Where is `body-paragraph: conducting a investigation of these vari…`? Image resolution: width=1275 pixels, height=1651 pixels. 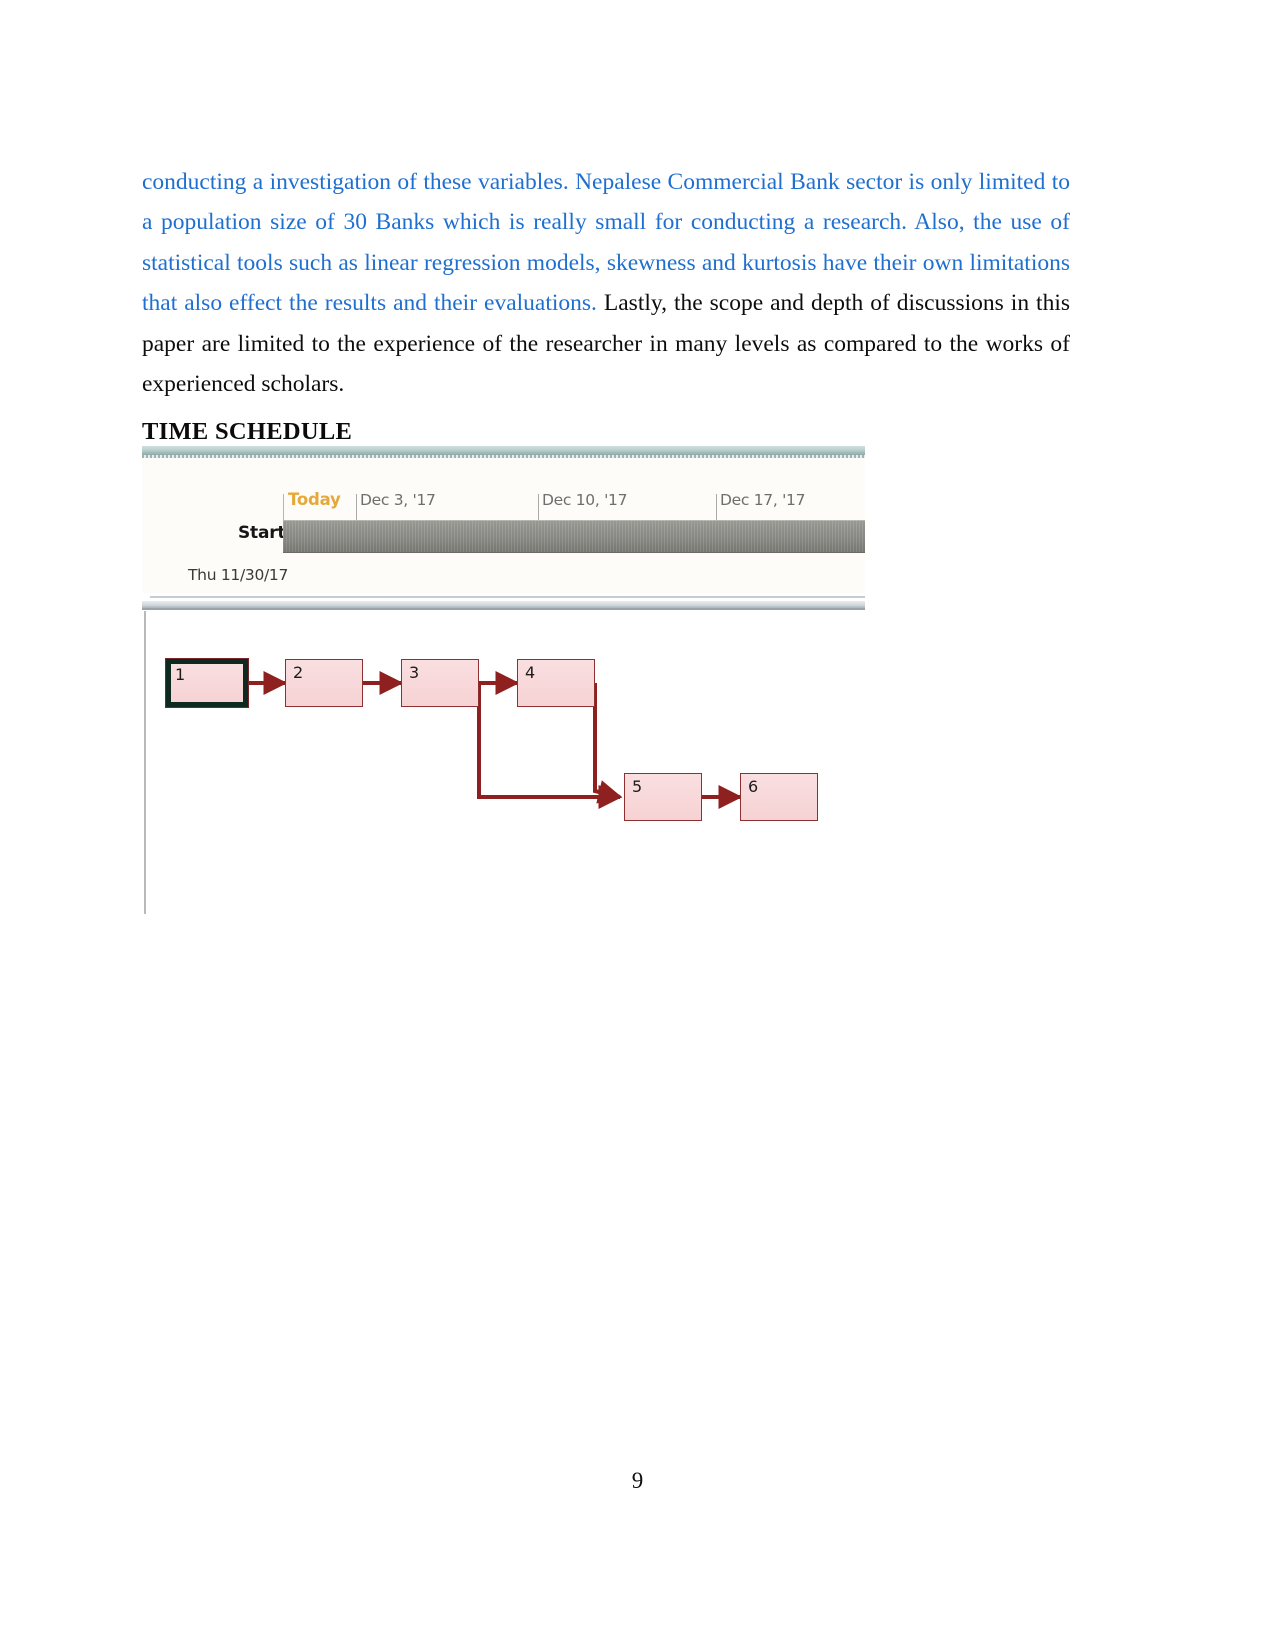
body-paragraph: conducting a investigation of these vari… is located at coordinates (606, 284).